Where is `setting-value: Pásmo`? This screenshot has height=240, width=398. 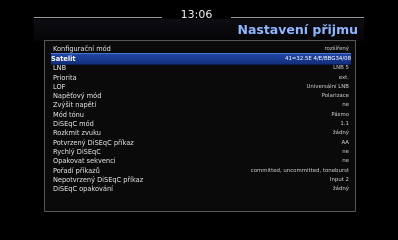
setting-value: Pásmo is located at coordinates (340, 114).